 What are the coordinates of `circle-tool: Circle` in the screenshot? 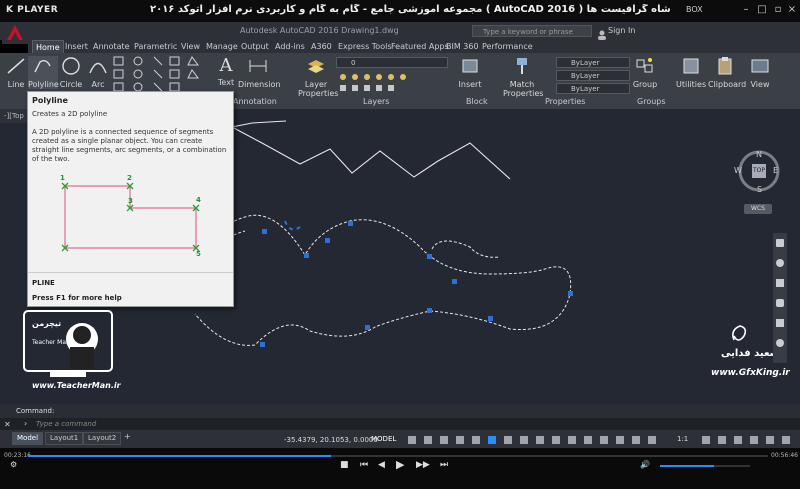 It's located at (71, 72).